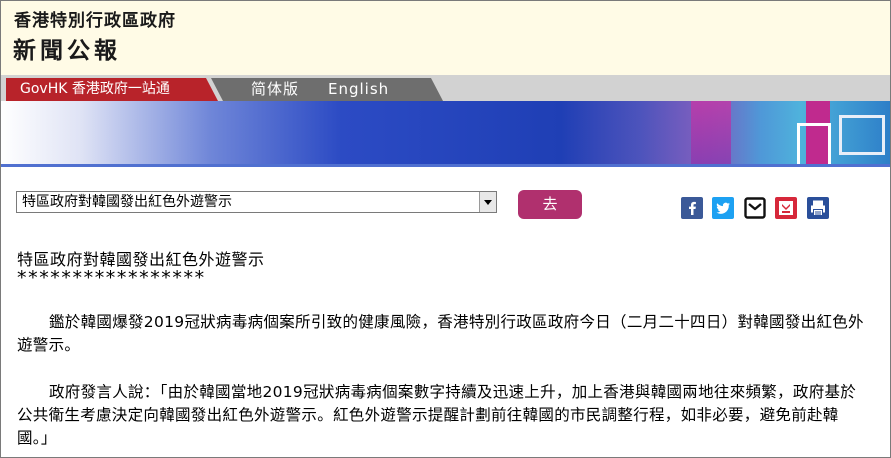  What do you see at coordinates (487, 202) in the screenshot?
I see `chevron-down-icon` at bounding box center [487, 202].